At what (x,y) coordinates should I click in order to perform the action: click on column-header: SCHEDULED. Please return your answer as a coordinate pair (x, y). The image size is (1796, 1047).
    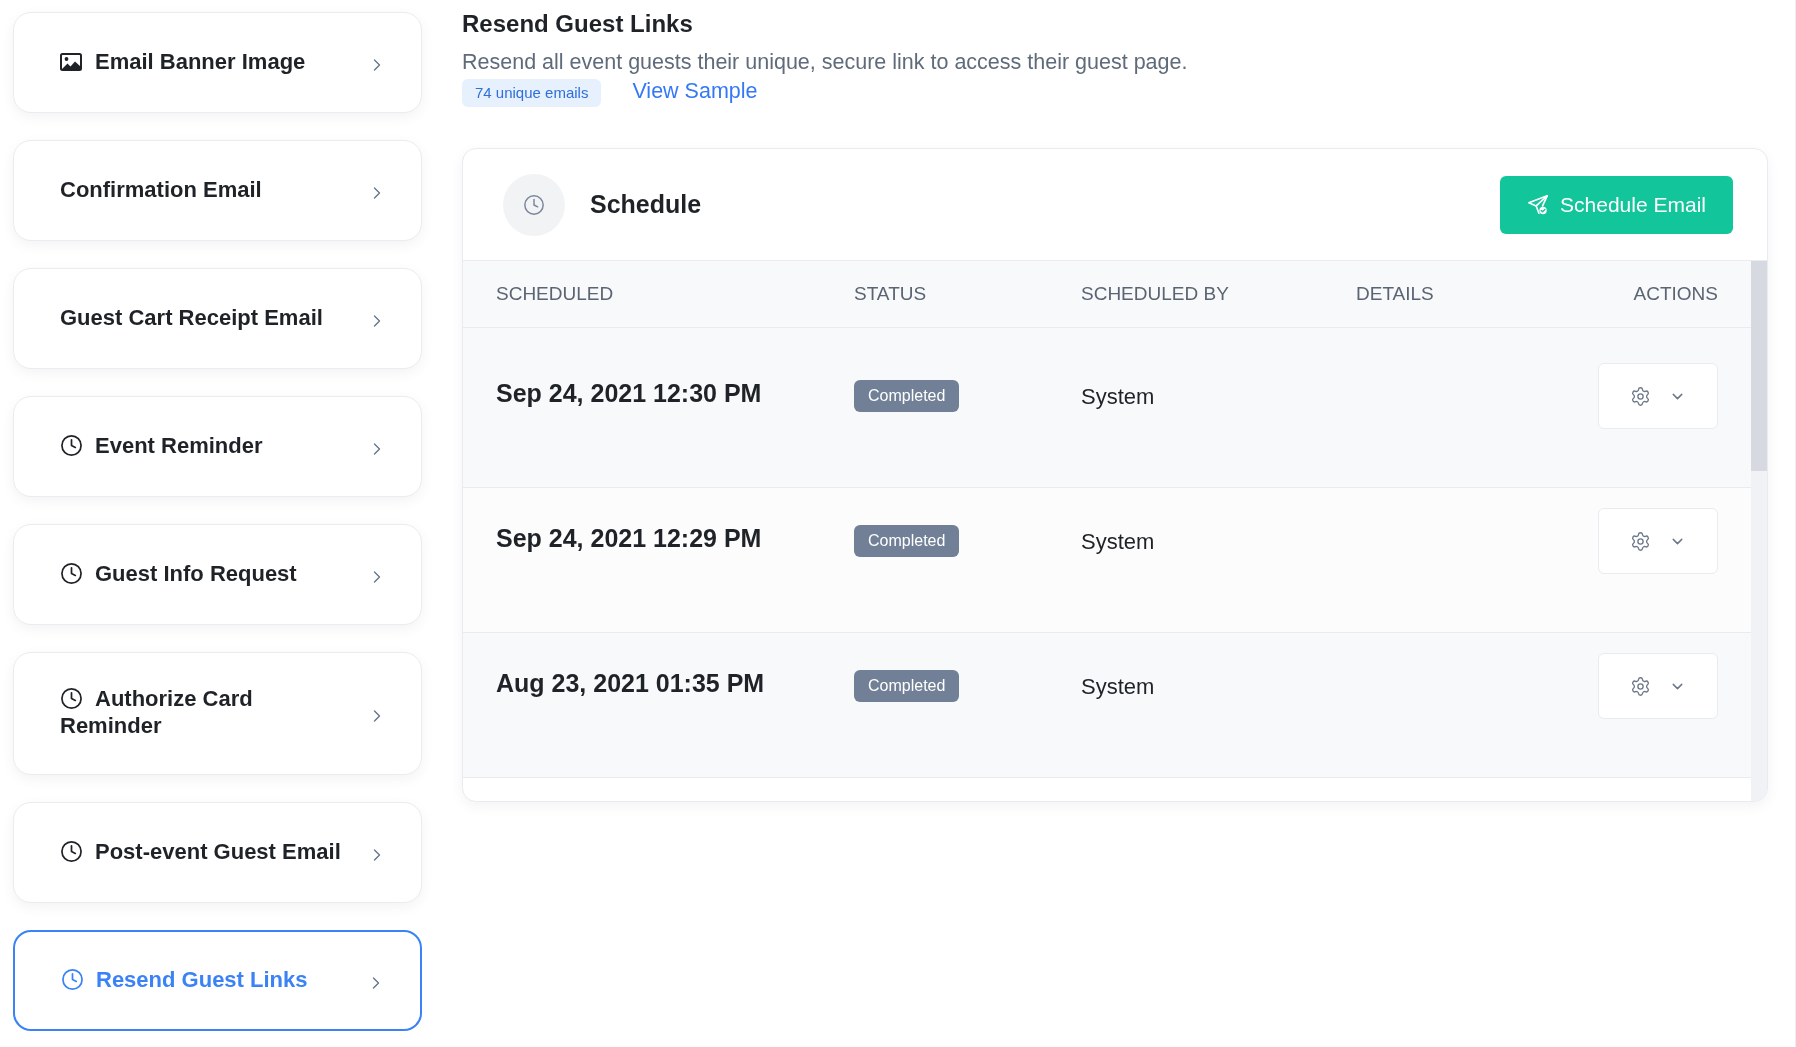
    Looking at the image, I should click on (555, 293).